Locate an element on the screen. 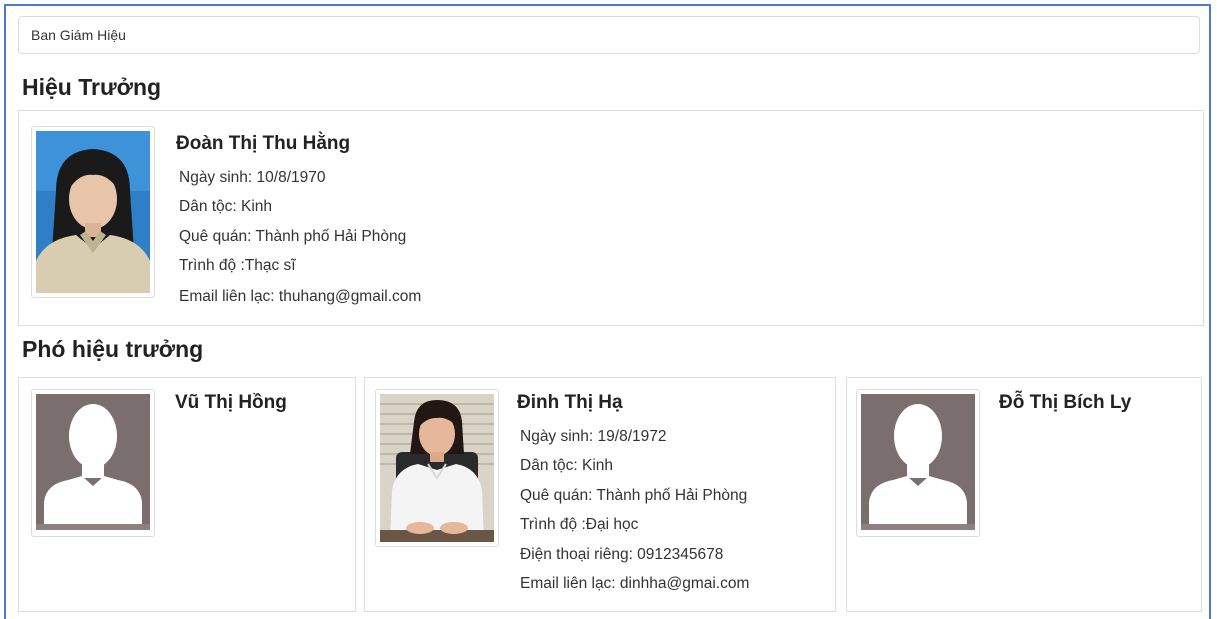 The width and height of the screenshot is (1217, 619). principal-section-title: Hiệu Trưởng is located at coordinates (92, 87).